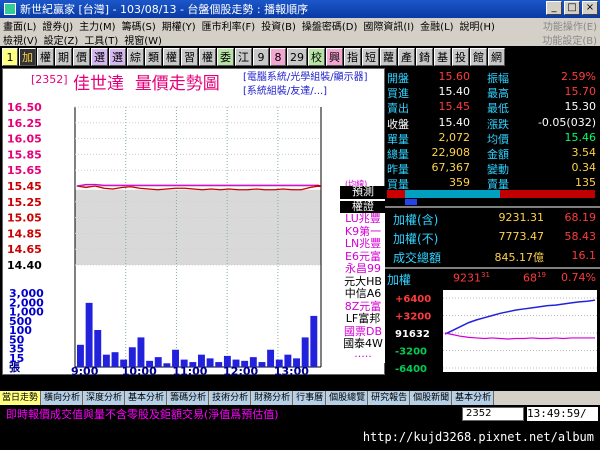 This screenshot has width=600, height=450. What do you see at coordinates (61, 39) in the screenshot?
I see `menu-item: 設定(Z)` at bounding box center [61, 39].